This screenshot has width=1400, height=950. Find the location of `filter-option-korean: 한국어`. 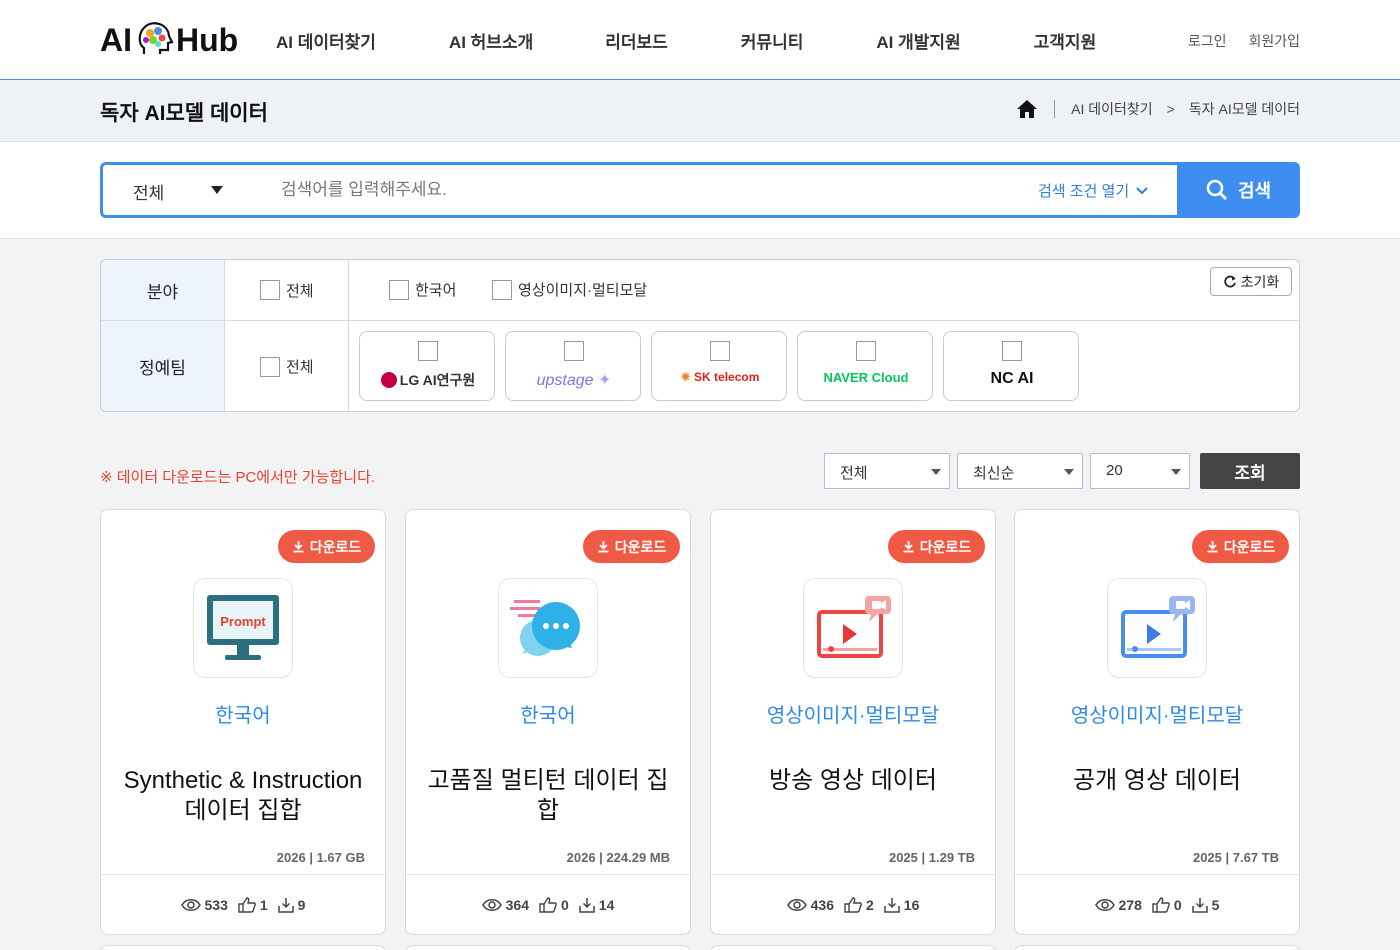

filter-option-korean: 한국어 is located at coordinates (422, 289).